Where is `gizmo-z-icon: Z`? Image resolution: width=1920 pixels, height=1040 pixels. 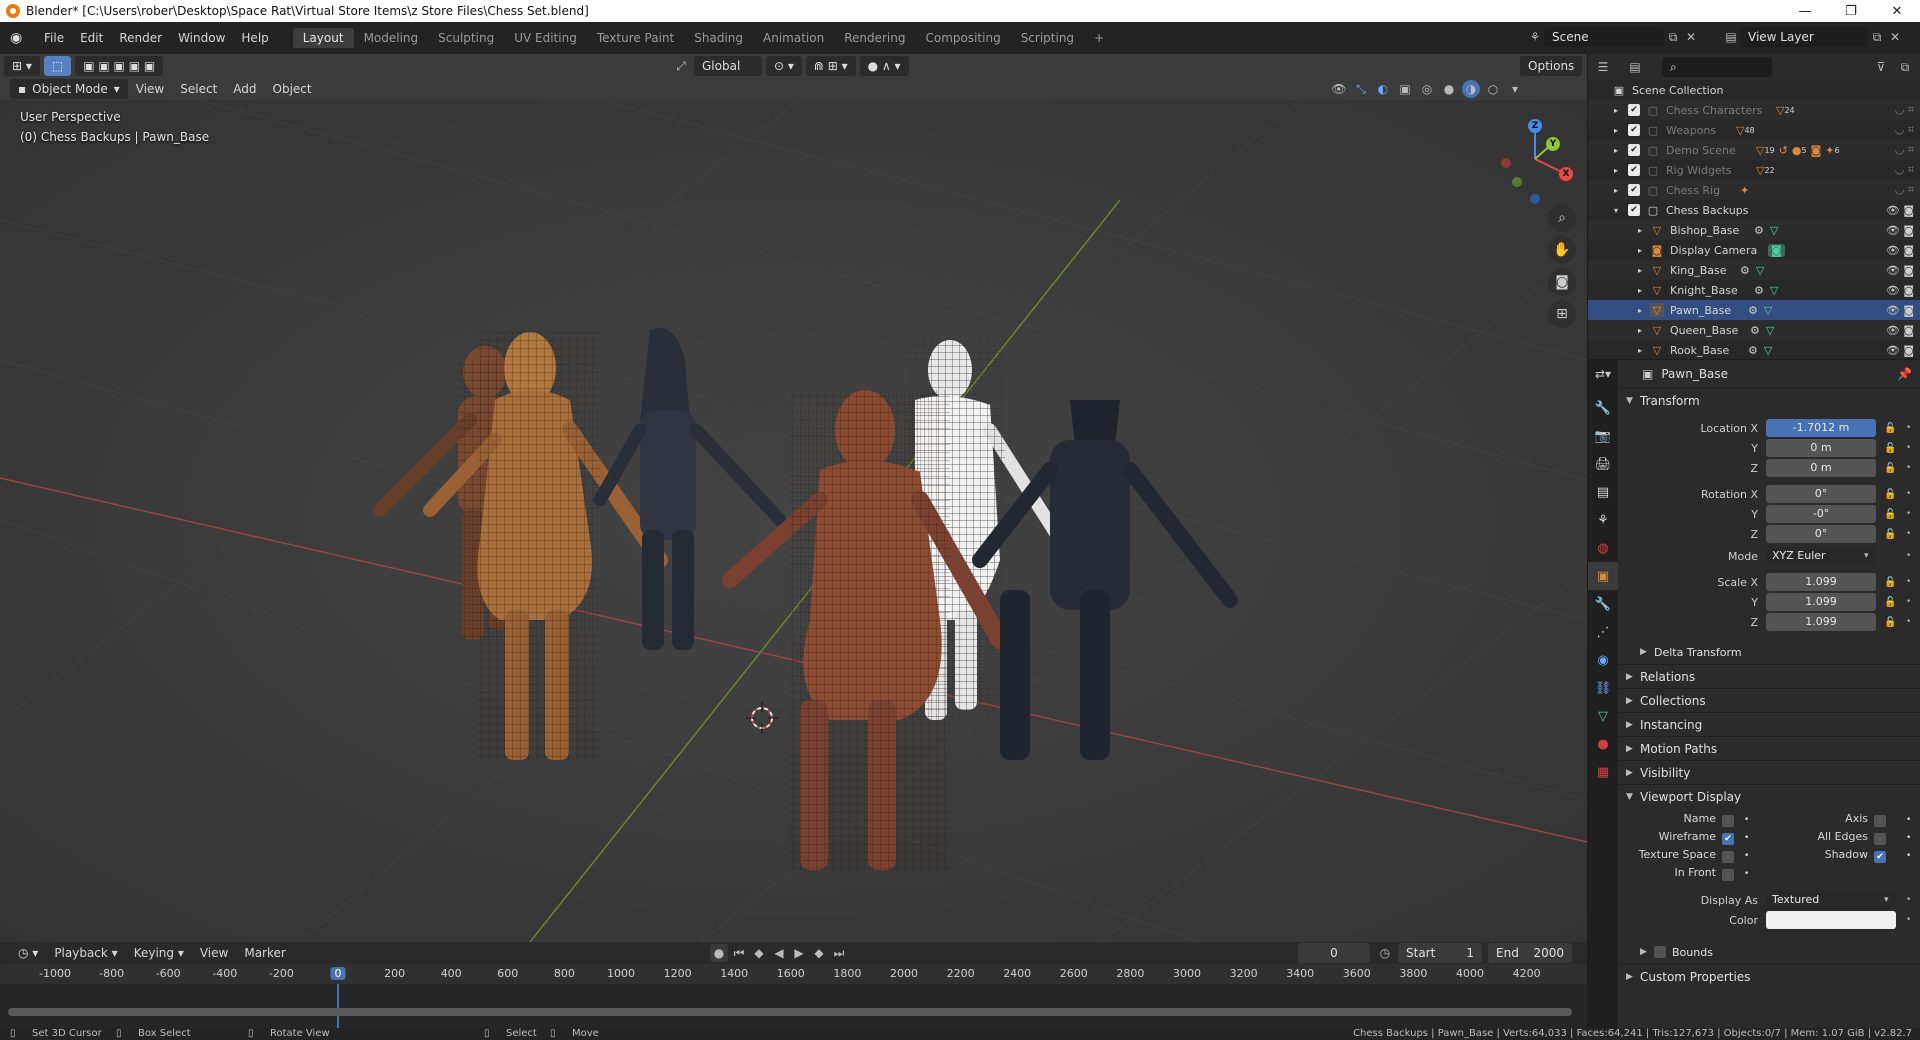
gizmo-z-icon: Z is located at coordinates (1535, 126).